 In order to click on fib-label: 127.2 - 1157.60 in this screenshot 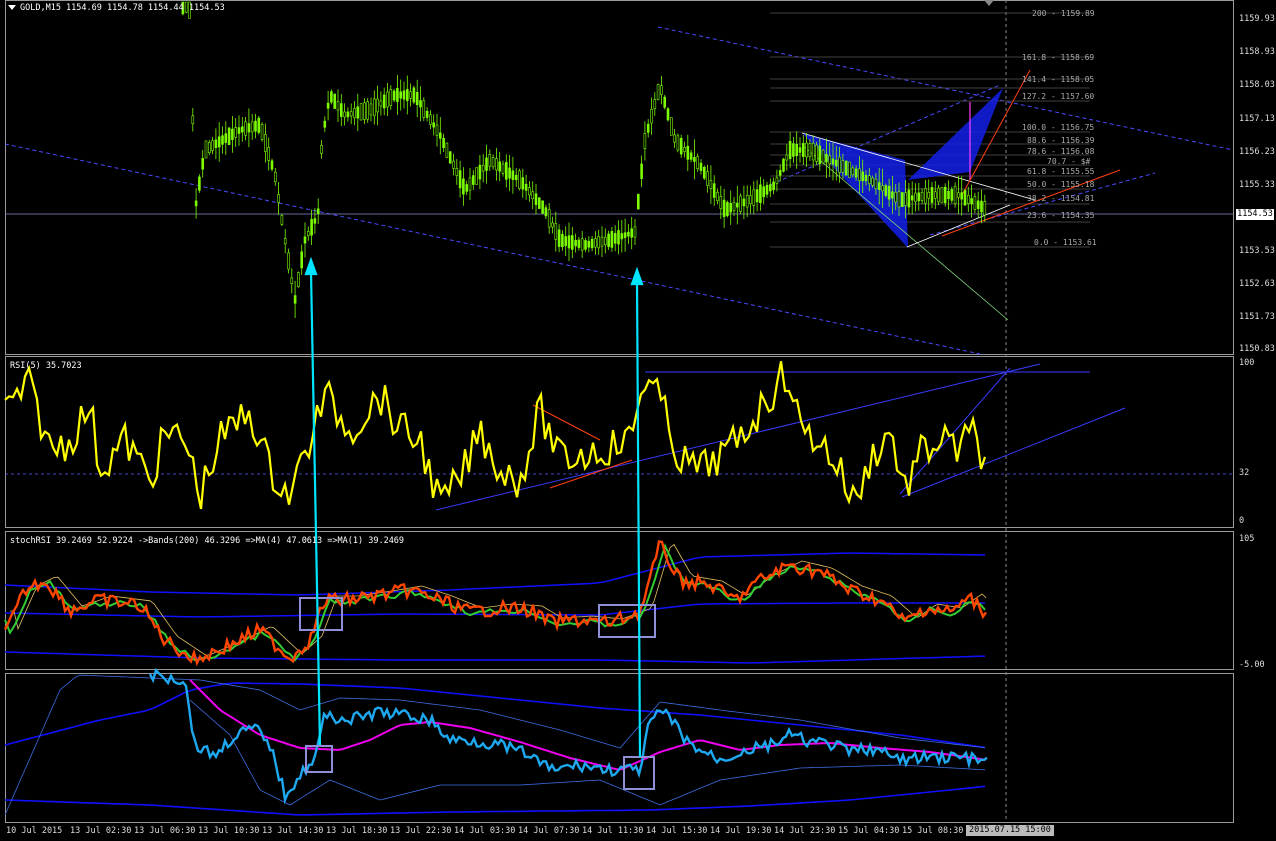, I will do `click(1058, 96)`.